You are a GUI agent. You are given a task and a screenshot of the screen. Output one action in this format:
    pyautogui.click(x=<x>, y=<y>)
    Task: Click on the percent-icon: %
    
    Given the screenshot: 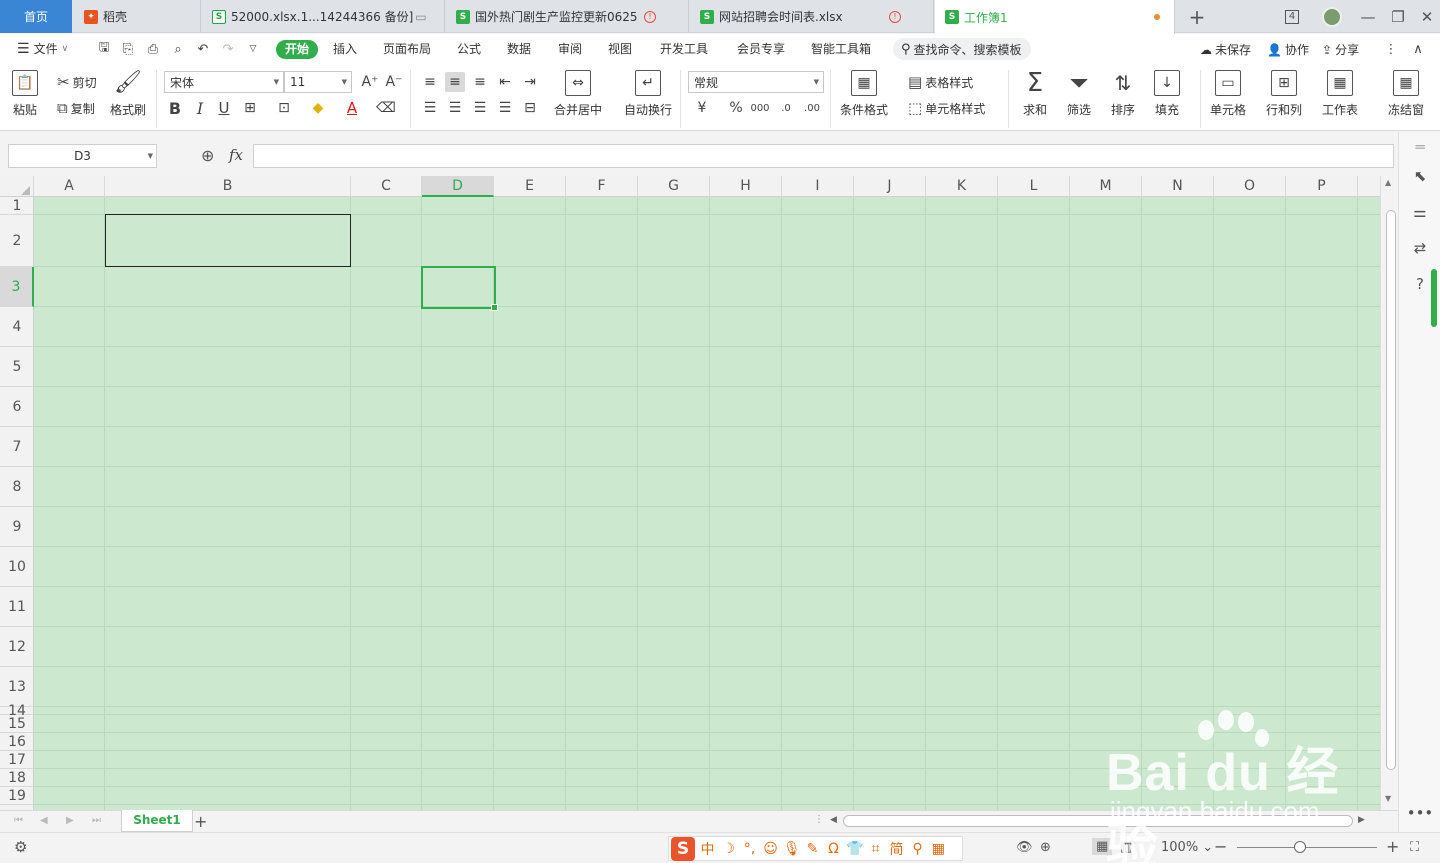 What is the action you would take?
    pyautogui.click(x=736, y=108)
    